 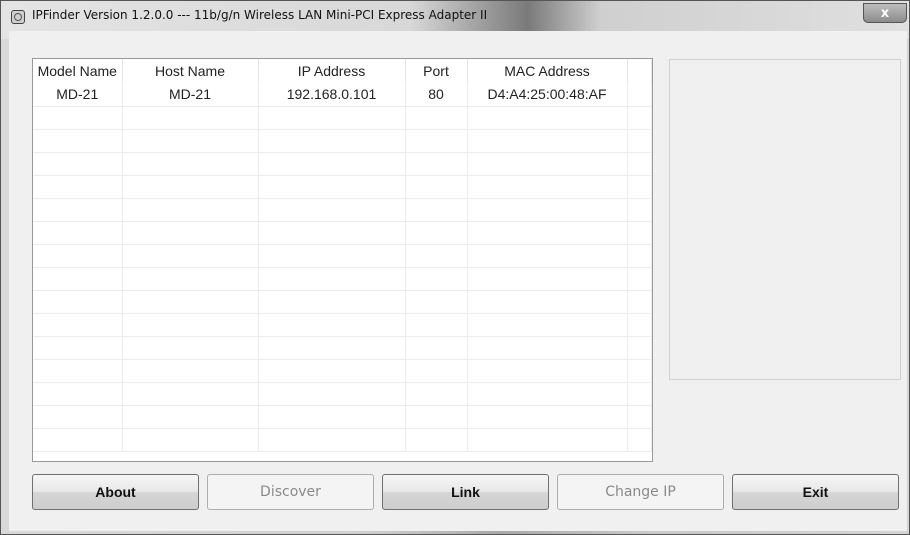 I want to click on column-header-port: Port, so click(x=436, y=71).